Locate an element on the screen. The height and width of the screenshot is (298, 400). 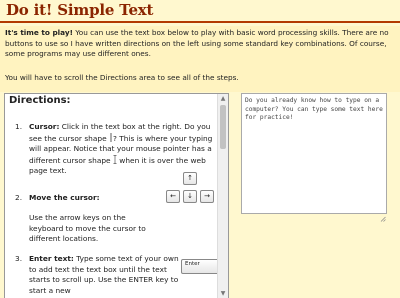
step-1-label: Cursor: is located at coordinates (44, 126).